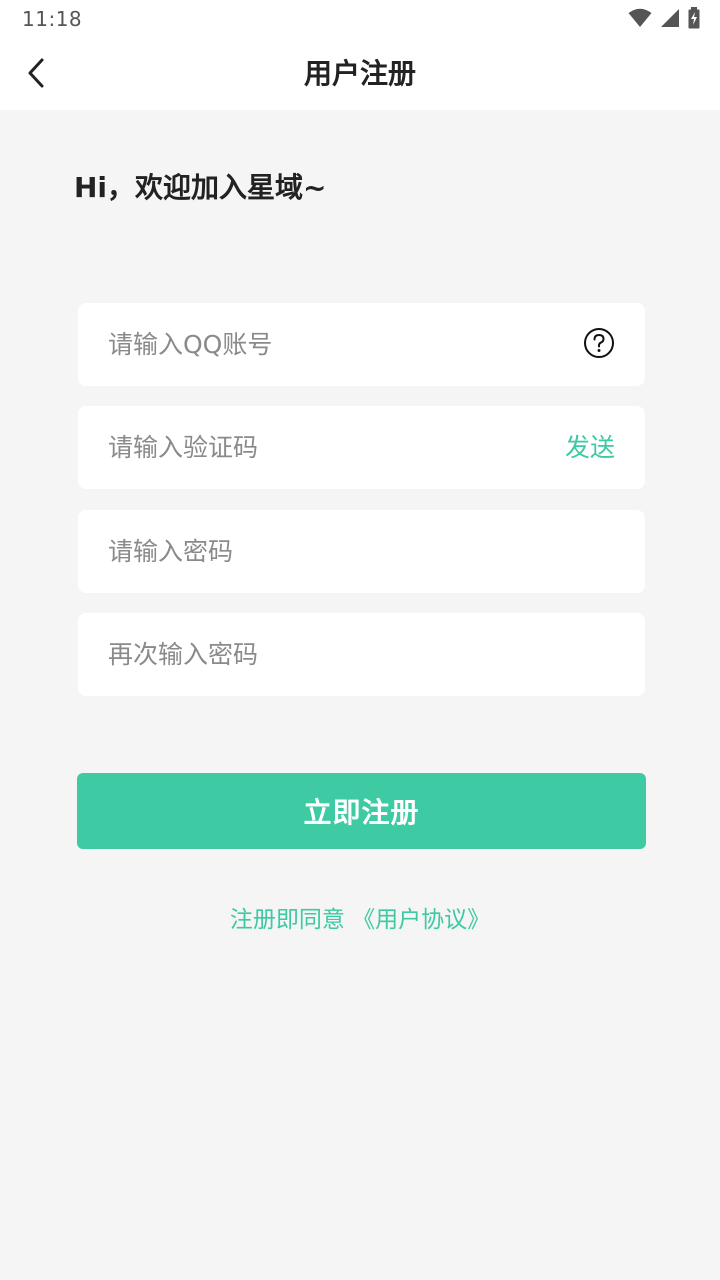  I want to click on wifi-icon, so click(640, 17).